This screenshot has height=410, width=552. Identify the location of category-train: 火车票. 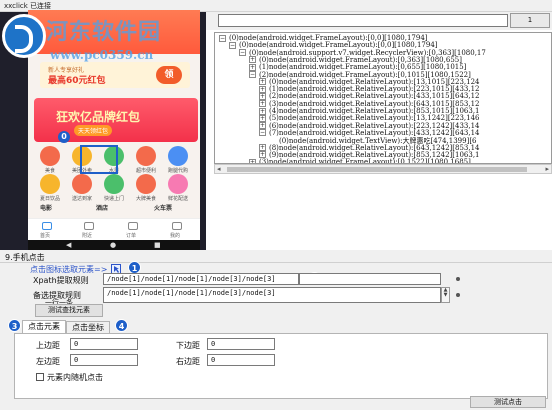
(163, 207).